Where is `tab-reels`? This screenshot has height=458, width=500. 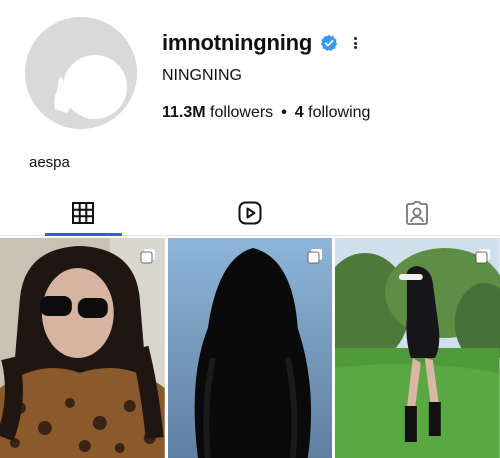 tab-reels is located at coordinates (250, 212).